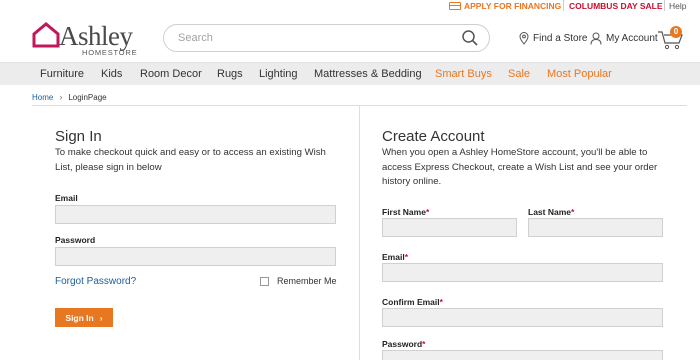 The image size is (700, 360). What do you see at coordinates (307, 281) in the screenshot?
I see `remember-me-label: Remember Me` at bounding box center [307, 281].